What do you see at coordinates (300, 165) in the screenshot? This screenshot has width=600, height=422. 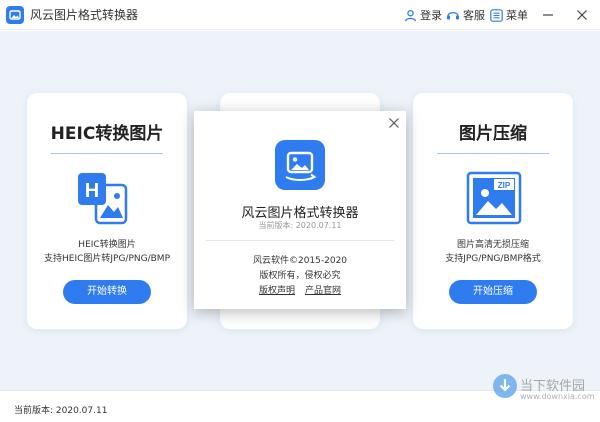 I see `about-app-logo-icon` at bounding box center [300, 165].